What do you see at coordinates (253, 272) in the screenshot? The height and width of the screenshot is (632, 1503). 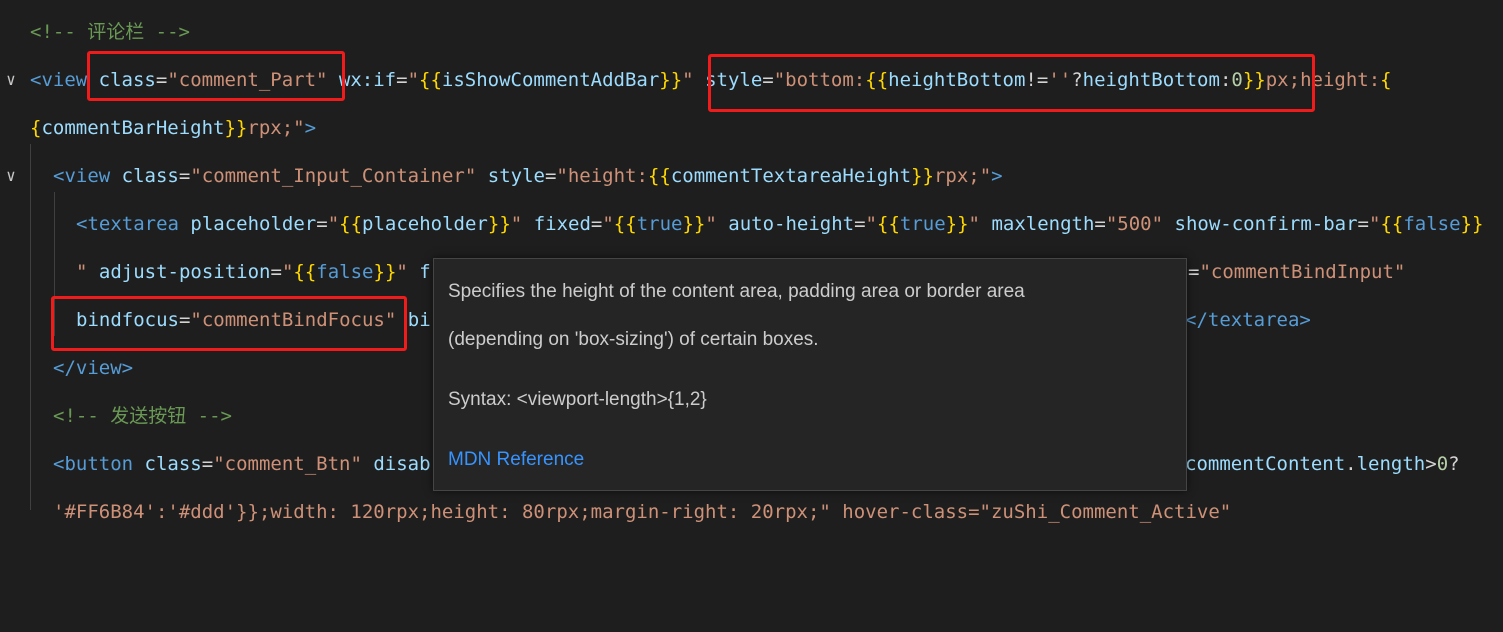 I see `code-content: " adjust-position="{{false}}" f` at bounding box center [253, 272].